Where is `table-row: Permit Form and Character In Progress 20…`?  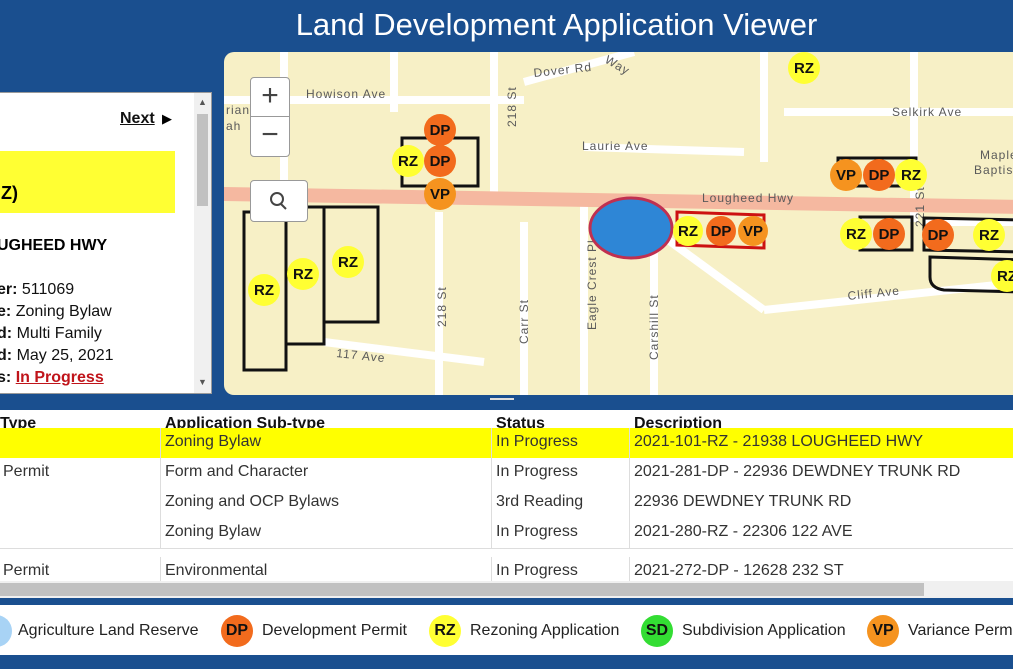 table-row: Permit Form and Character In Progress 20… is located at coordinates (506, 473).